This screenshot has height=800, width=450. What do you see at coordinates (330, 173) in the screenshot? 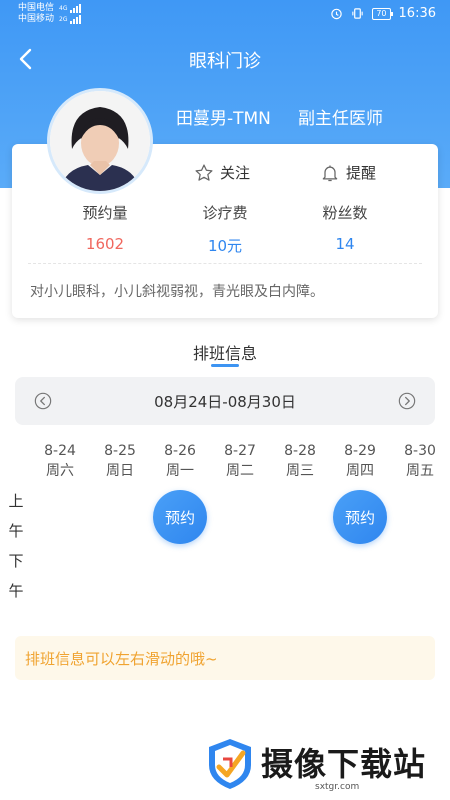
I see `bell-icon` at bounding box center [330, 173].